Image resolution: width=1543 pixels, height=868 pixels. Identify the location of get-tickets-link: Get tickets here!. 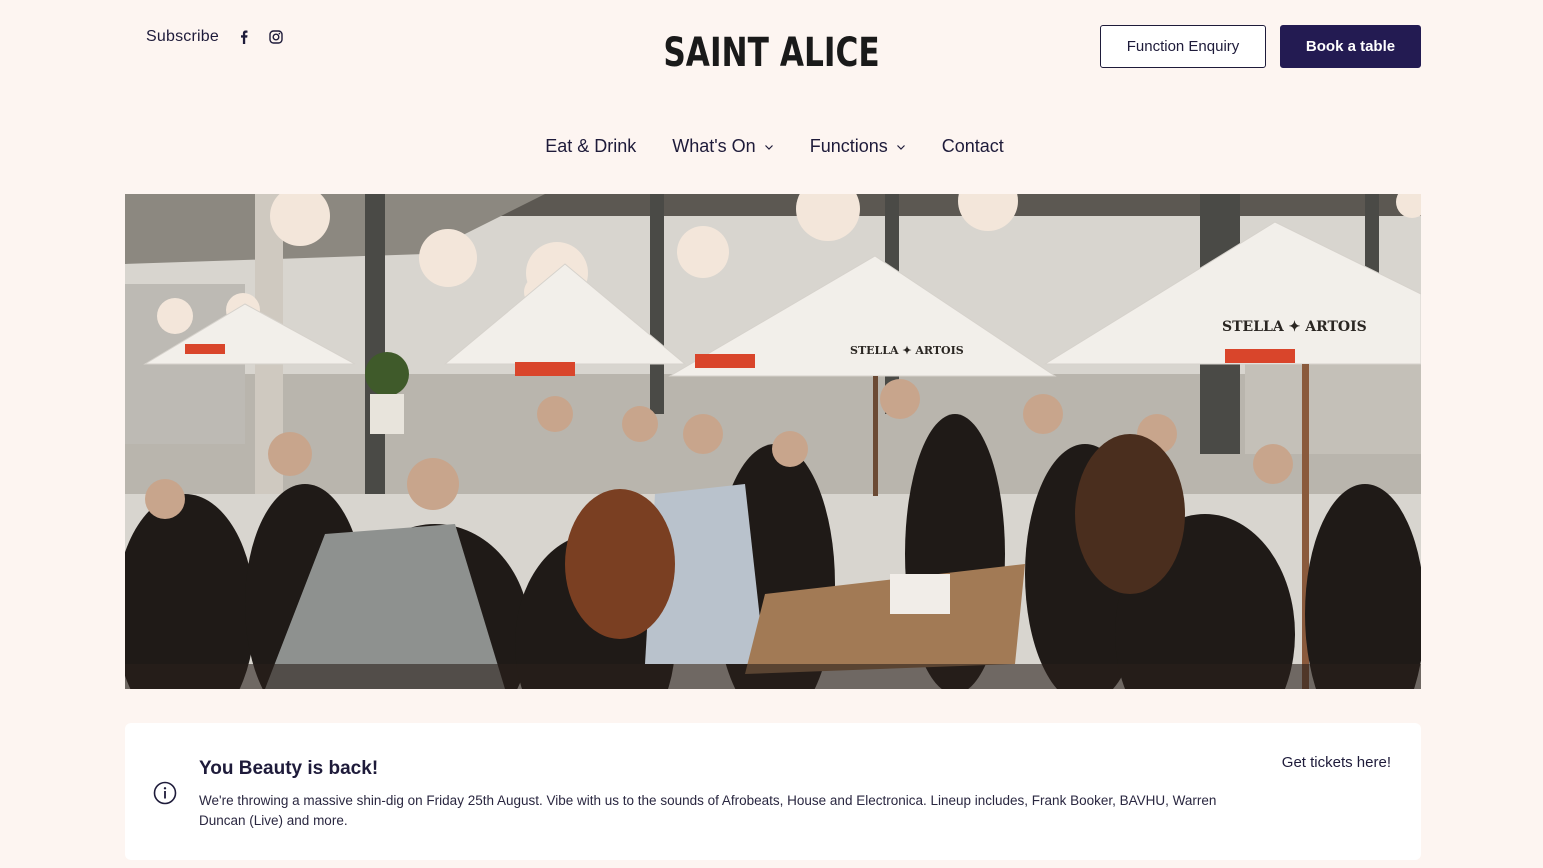
(1336, 762).